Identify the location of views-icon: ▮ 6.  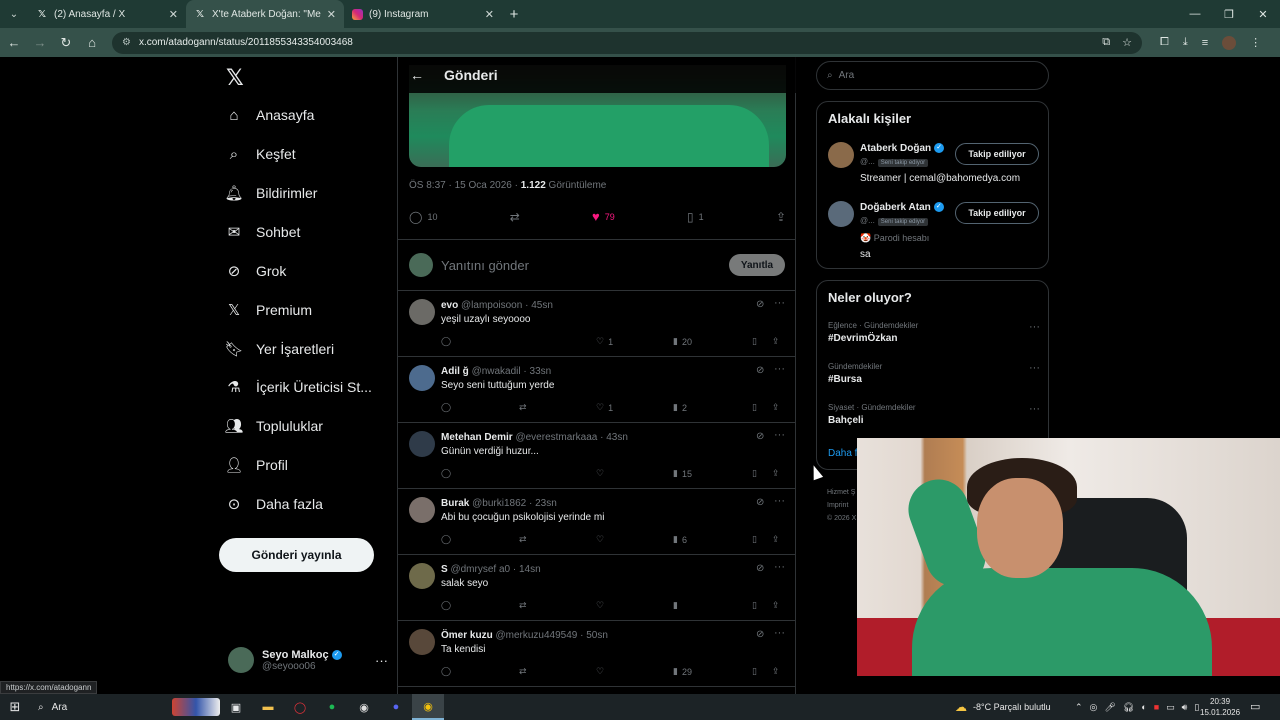
(680, 539).